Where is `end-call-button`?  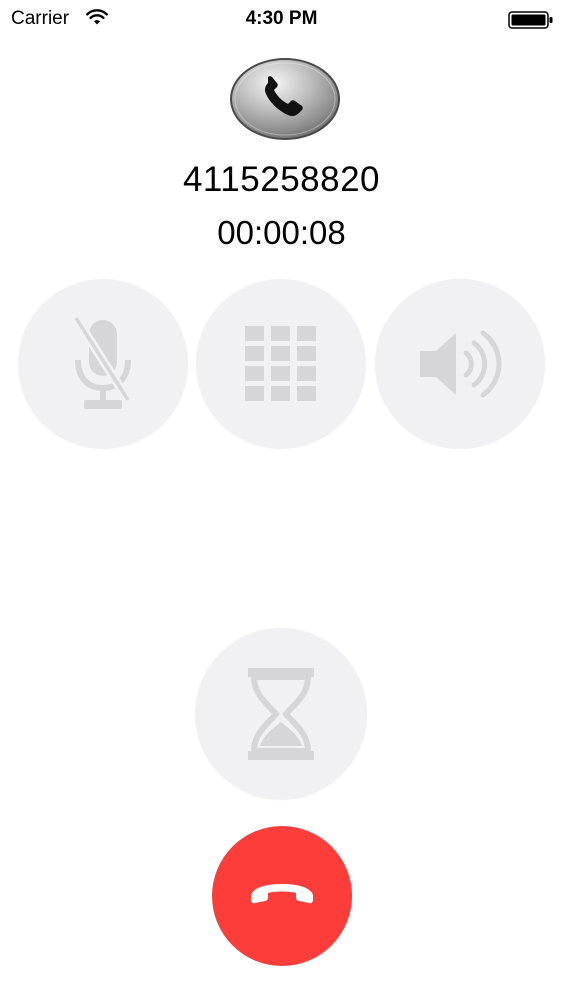 end-call-button is located at coordinates (282, 896).